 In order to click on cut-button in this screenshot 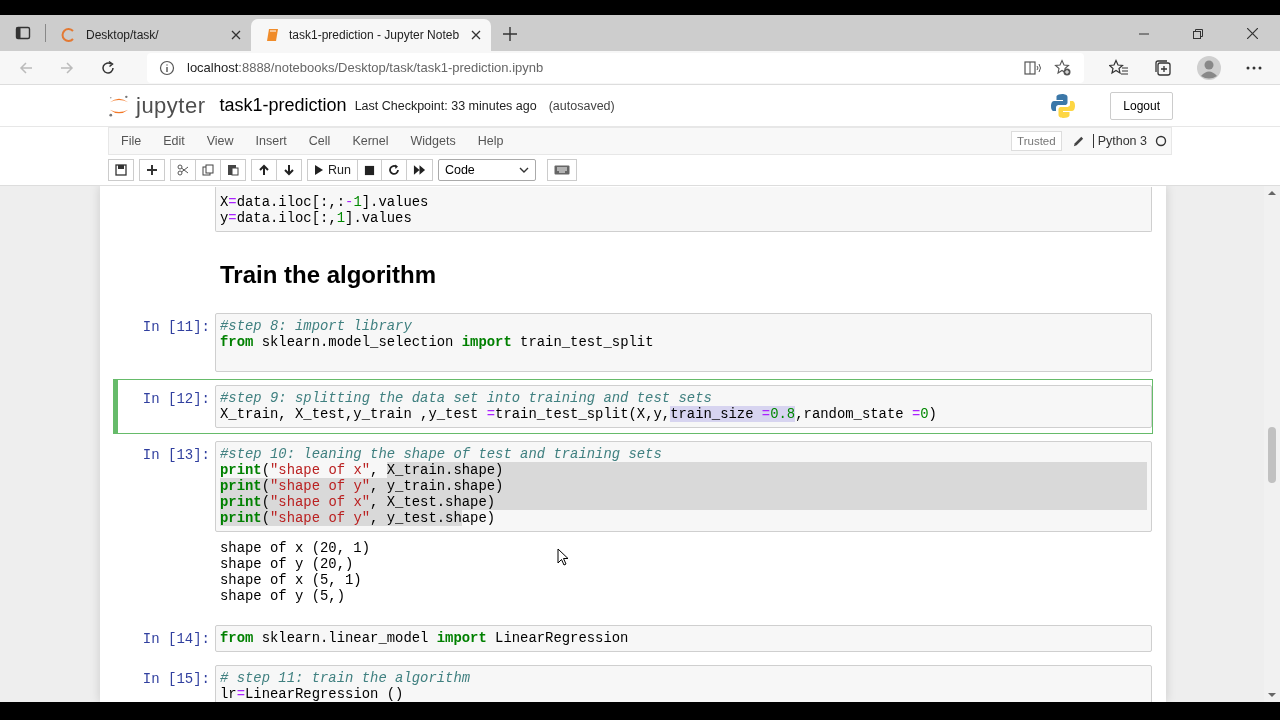, I will do `click(183, 170)`.